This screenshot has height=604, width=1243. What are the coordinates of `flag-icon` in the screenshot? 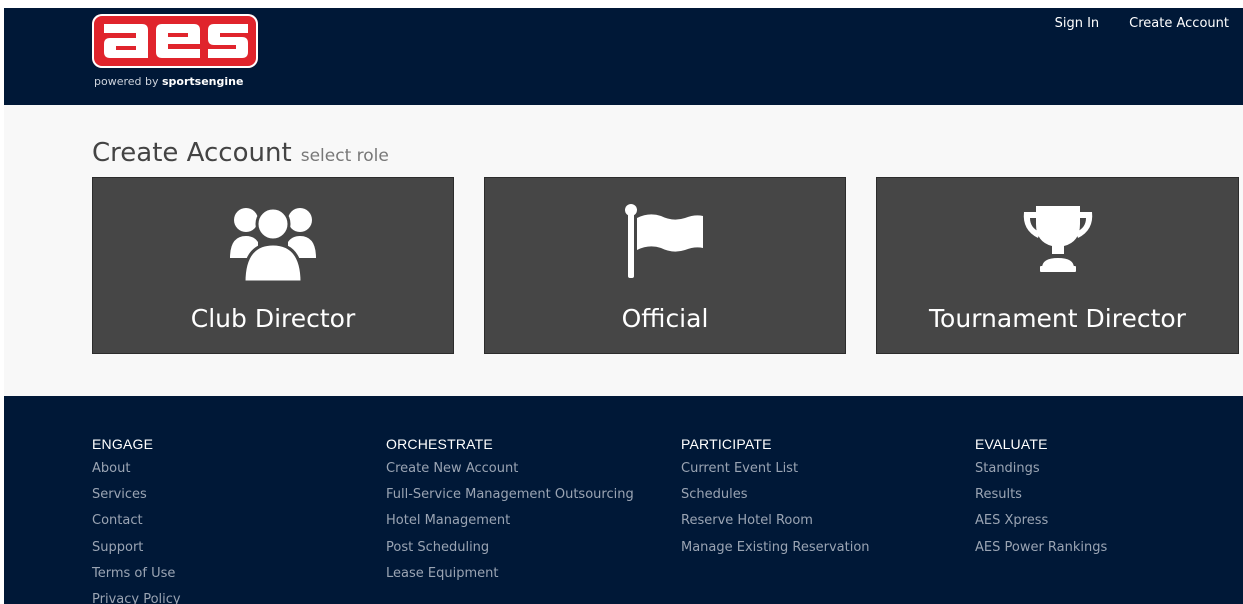 It's located at (664, 241).